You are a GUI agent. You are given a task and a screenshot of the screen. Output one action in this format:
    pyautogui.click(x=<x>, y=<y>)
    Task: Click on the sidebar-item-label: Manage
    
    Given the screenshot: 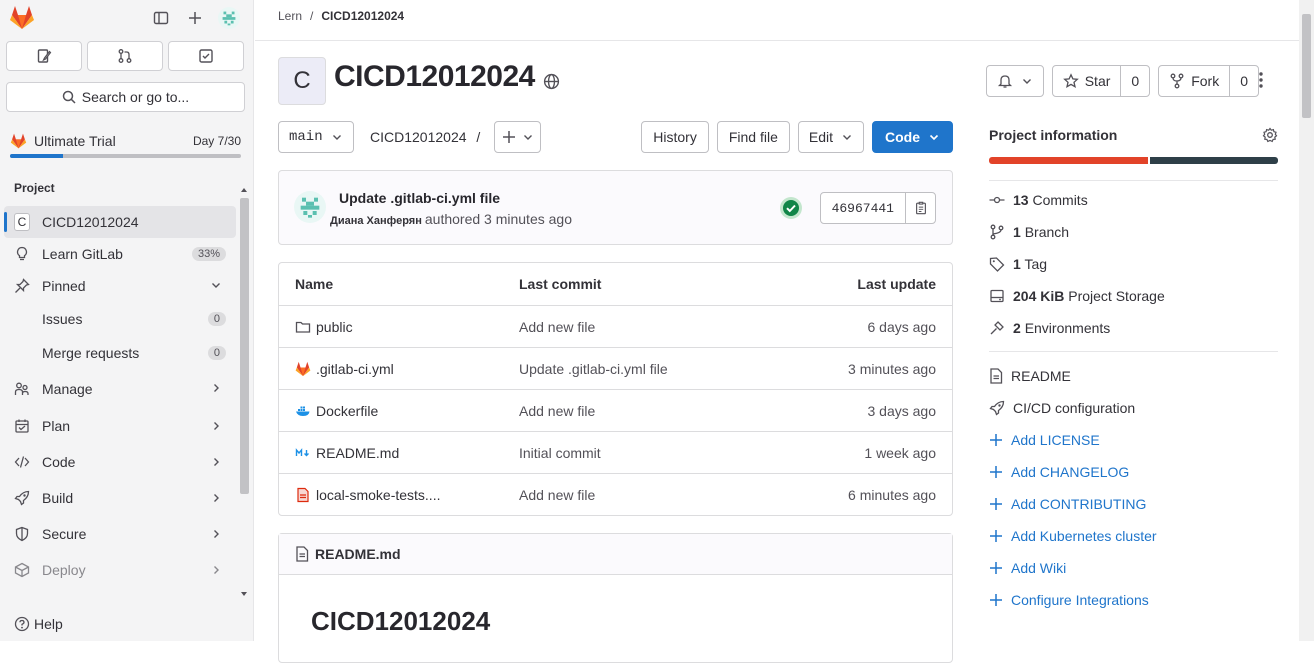 What is the action you would take?
    pyautogui.click(x=67, y=389)
    